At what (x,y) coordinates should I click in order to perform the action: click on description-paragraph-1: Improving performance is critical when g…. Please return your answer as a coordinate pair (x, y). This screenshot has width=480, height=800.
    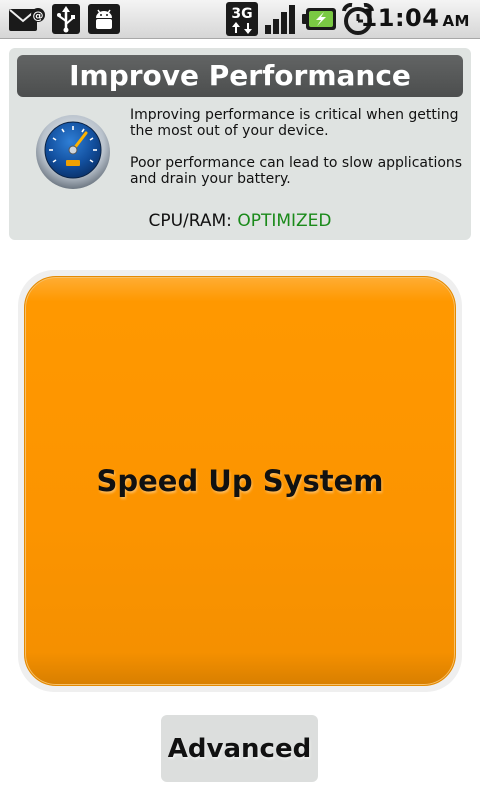
    Looking at the image, I should click on (294, 123).